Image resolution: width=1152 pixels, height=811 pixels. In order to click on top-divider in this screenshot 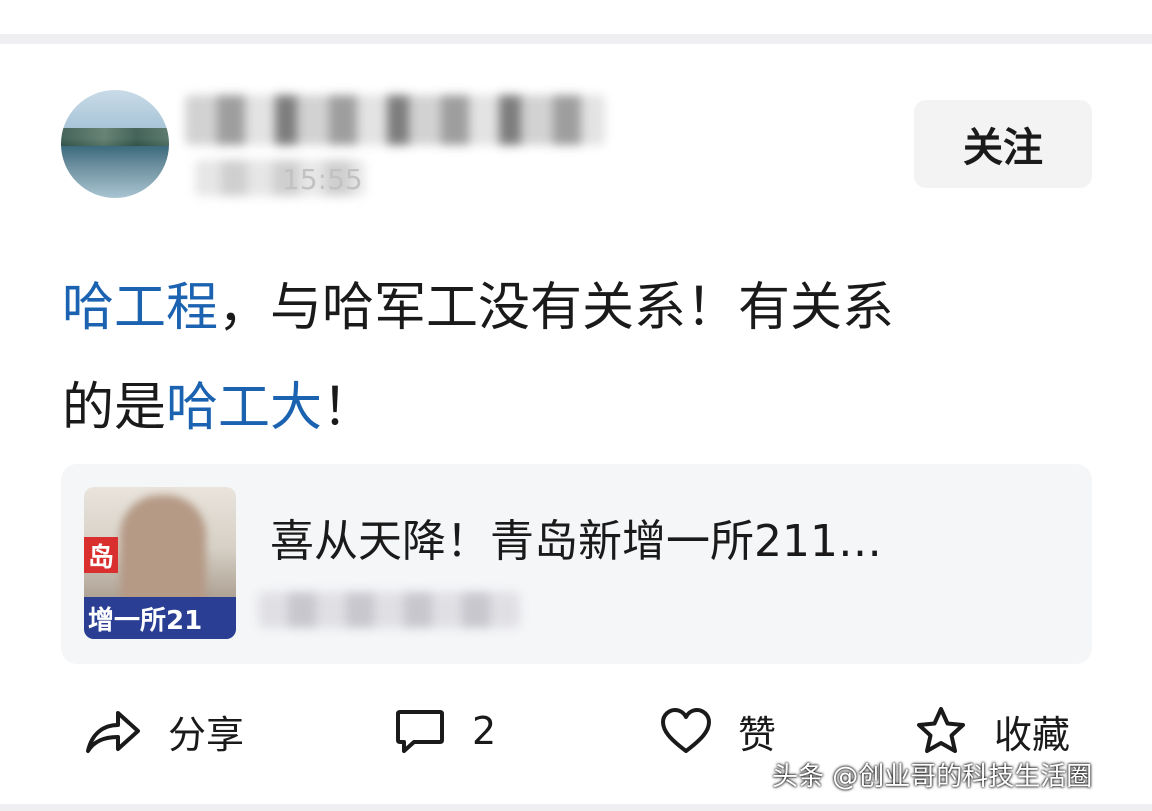, I will do `click(576, 39)`.